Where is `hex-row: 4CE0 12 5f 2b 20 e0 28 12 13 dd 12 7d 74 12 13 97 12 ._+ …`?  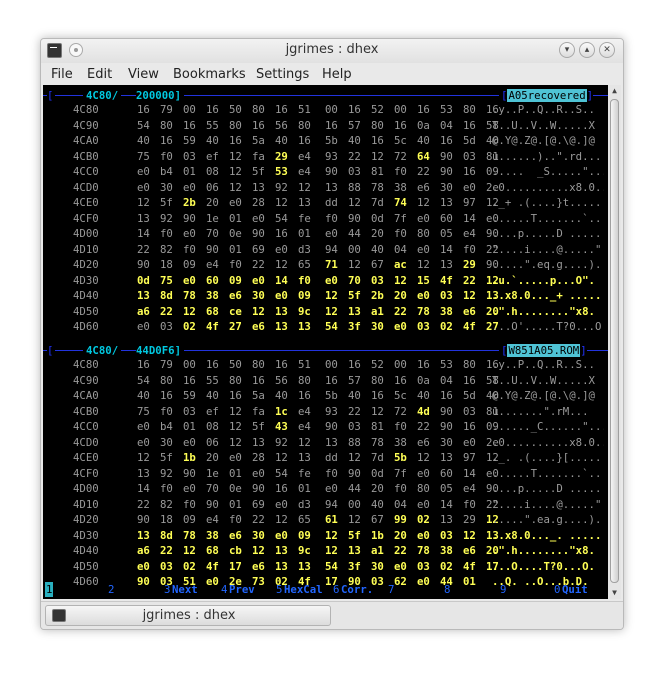 hex-row: 4CE0 12 5f 2b 20 e0 28 12 13 dd 12 7d 74 12 13 97 12 ._+ … is located at coordinates (325, 203).